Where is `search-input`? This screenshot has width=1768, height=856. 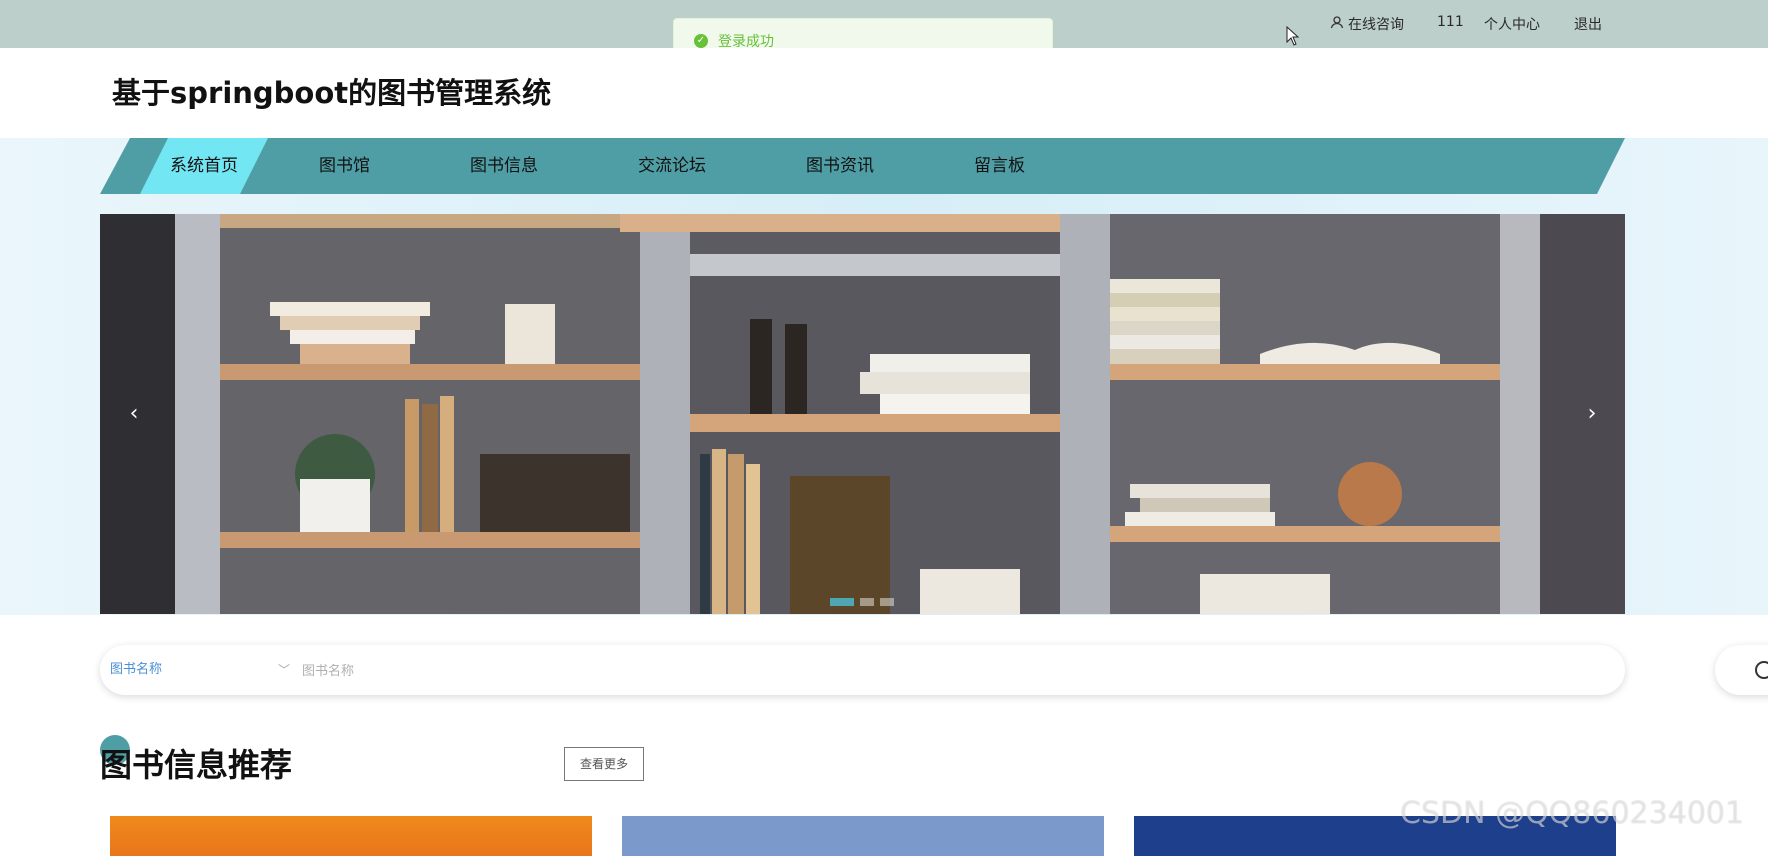 search-input is located at coordinates (942, 671).